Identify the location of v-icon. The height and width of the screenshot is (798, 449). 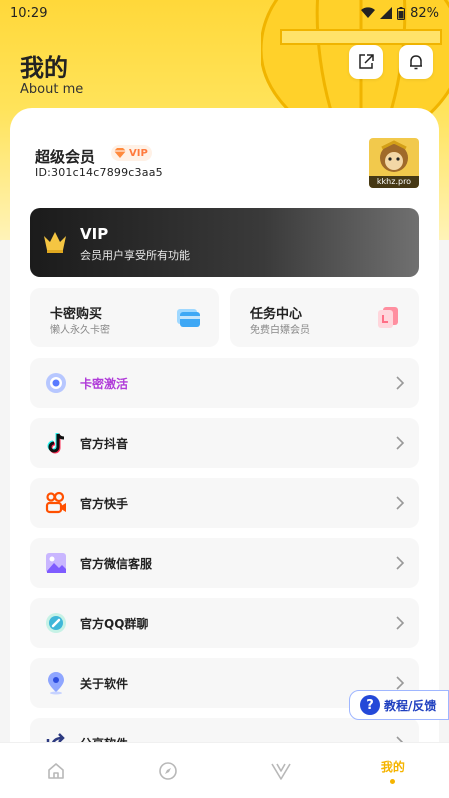
(280, 771).